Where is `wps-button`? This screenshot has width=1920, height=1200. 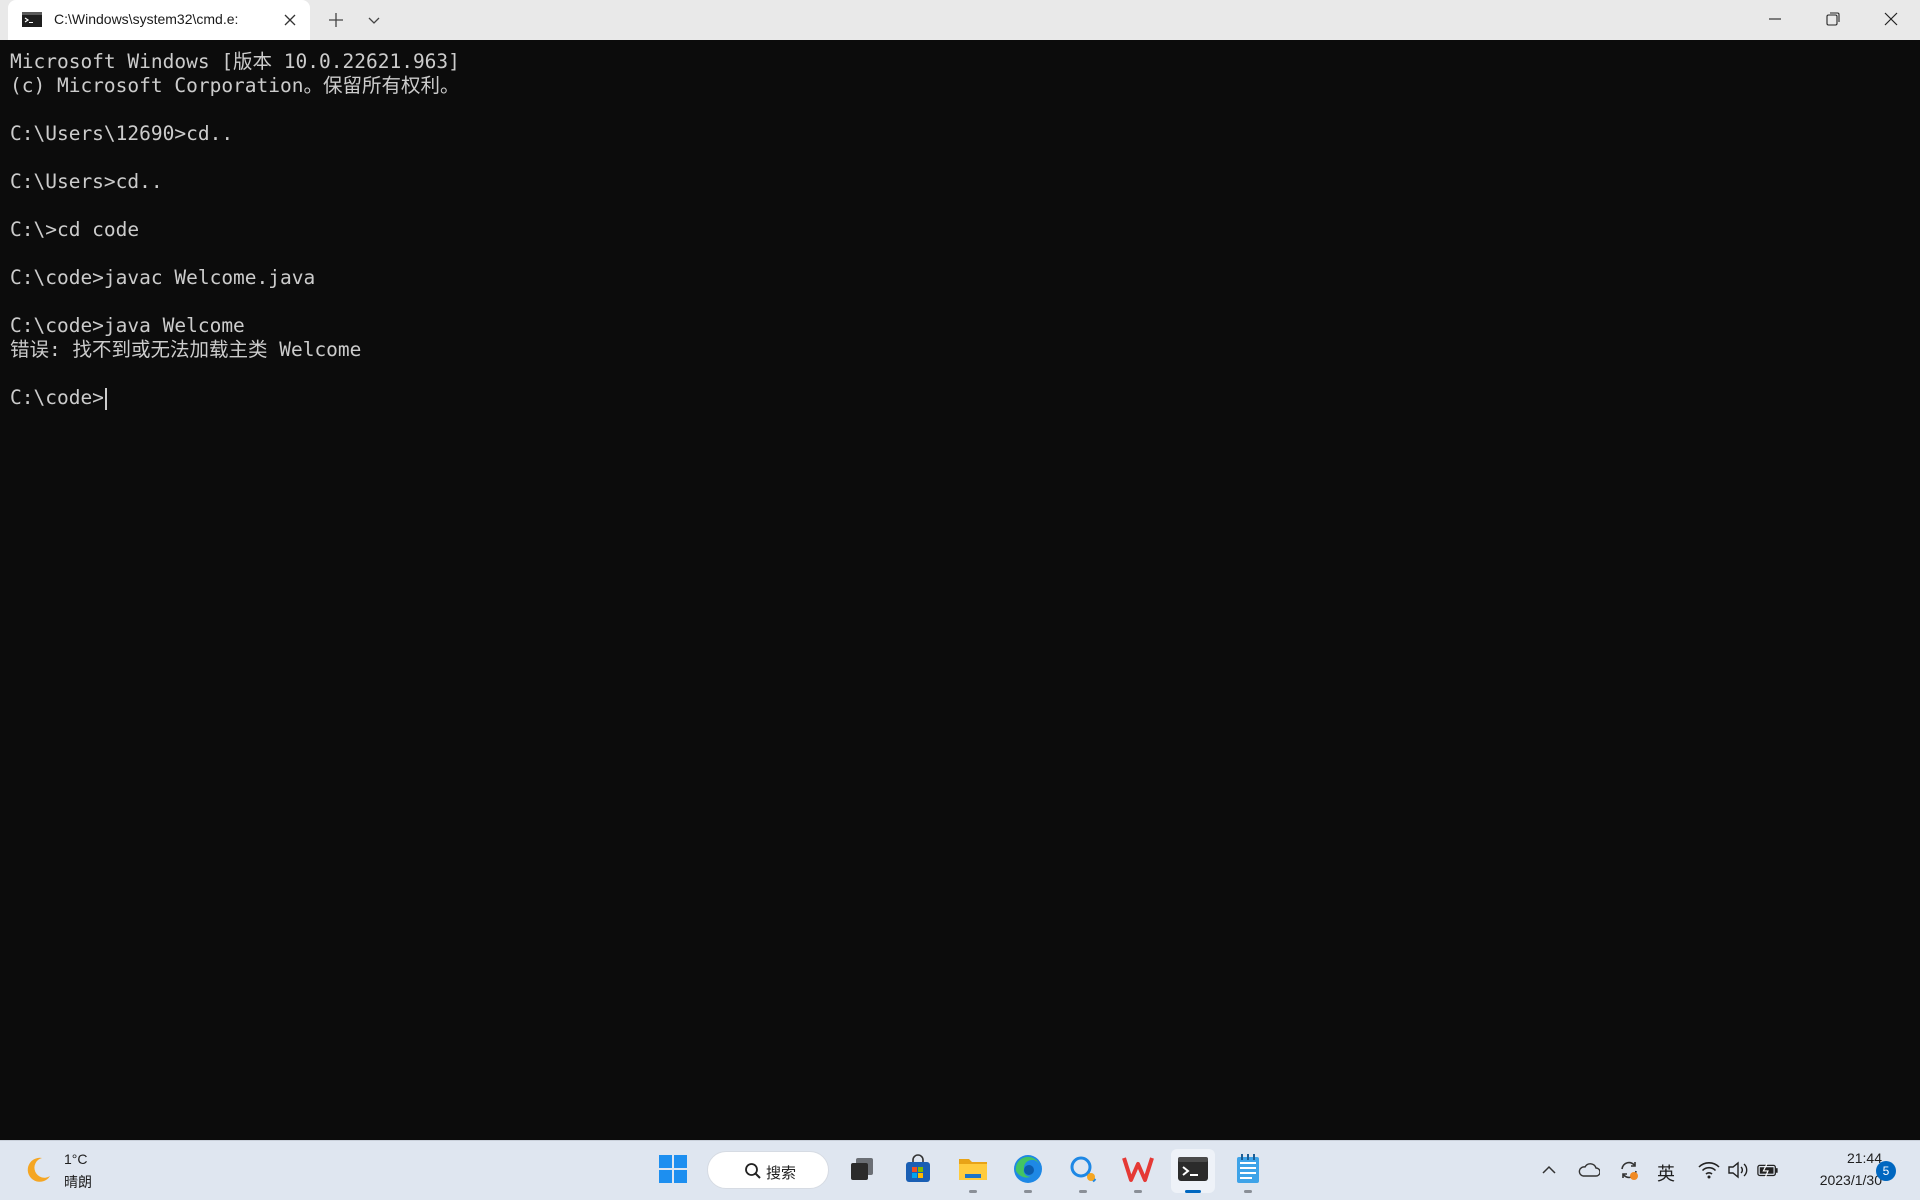
wps-button is located at coordinates (1138, 1171).